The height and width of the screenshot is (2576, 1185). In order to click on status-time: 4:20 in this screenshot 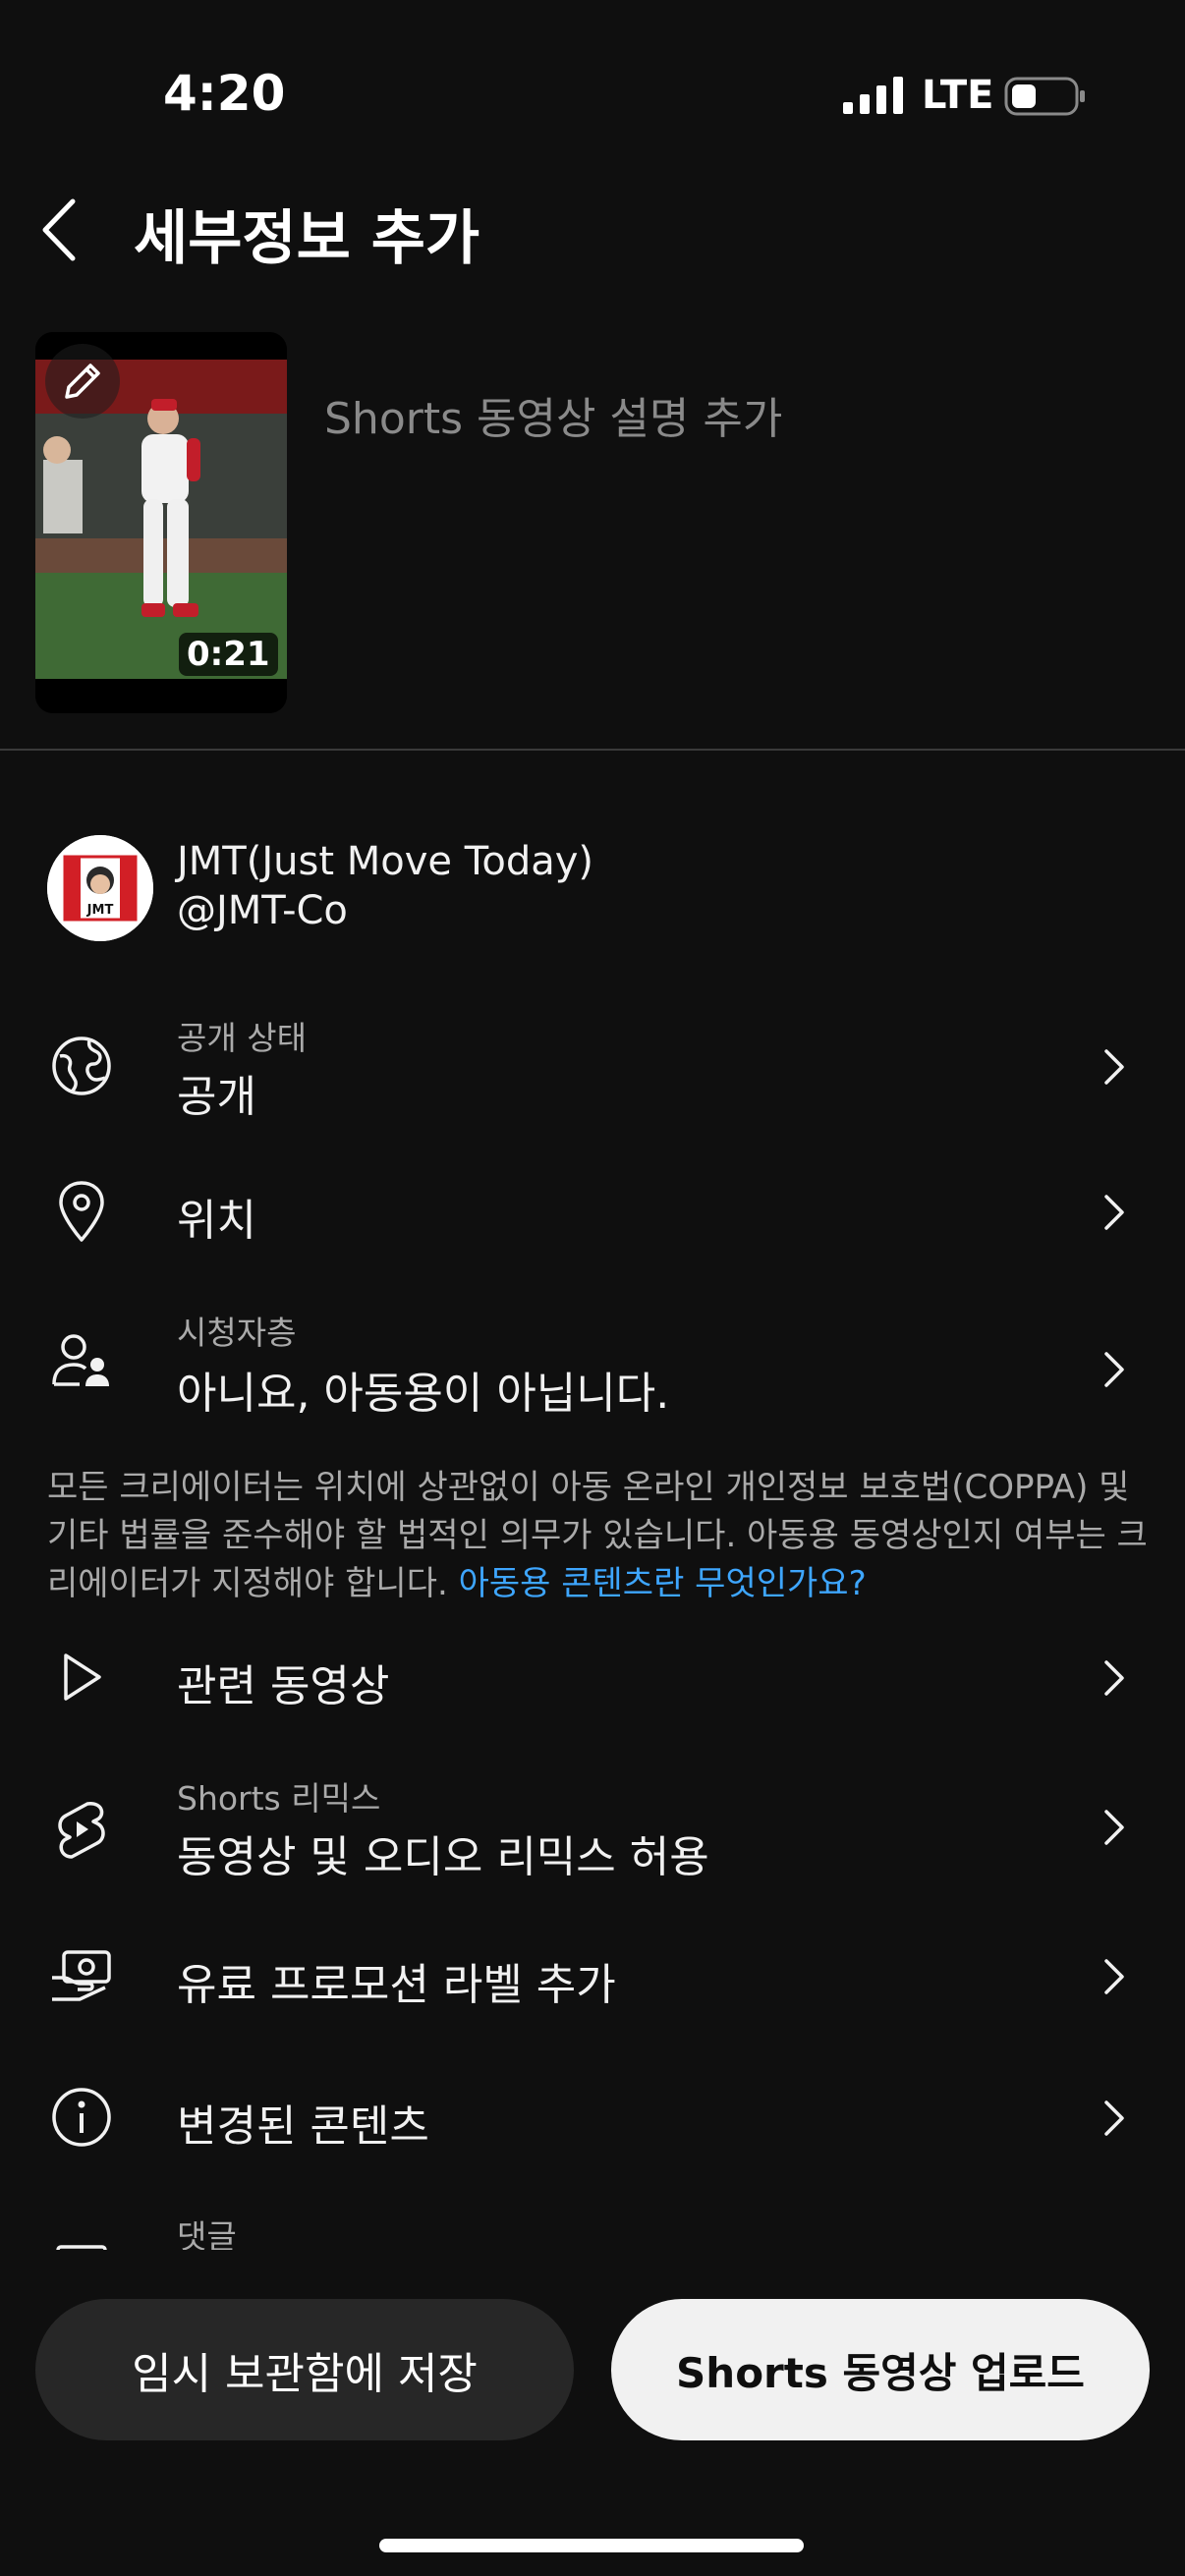, I will do `click(225, 93)`.